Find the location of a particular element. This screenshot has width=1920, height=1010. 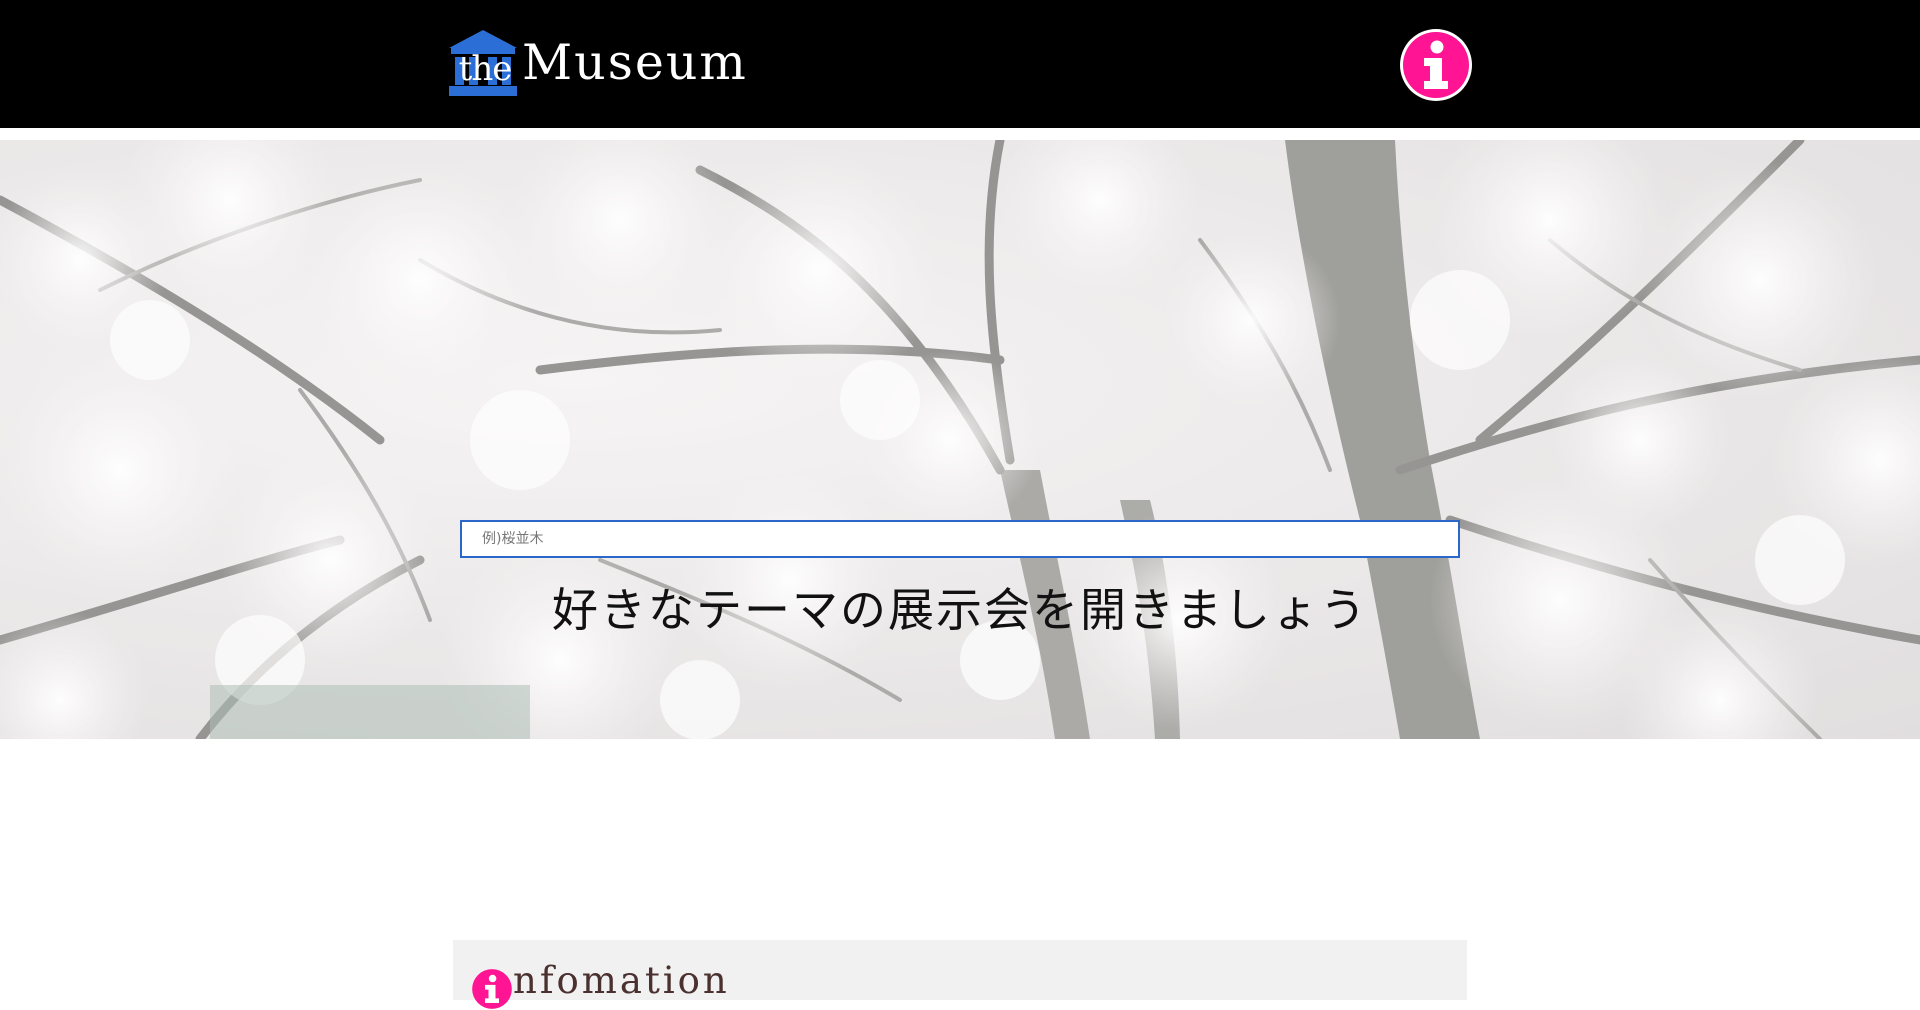

search-input is located at coordinates (960, 539).